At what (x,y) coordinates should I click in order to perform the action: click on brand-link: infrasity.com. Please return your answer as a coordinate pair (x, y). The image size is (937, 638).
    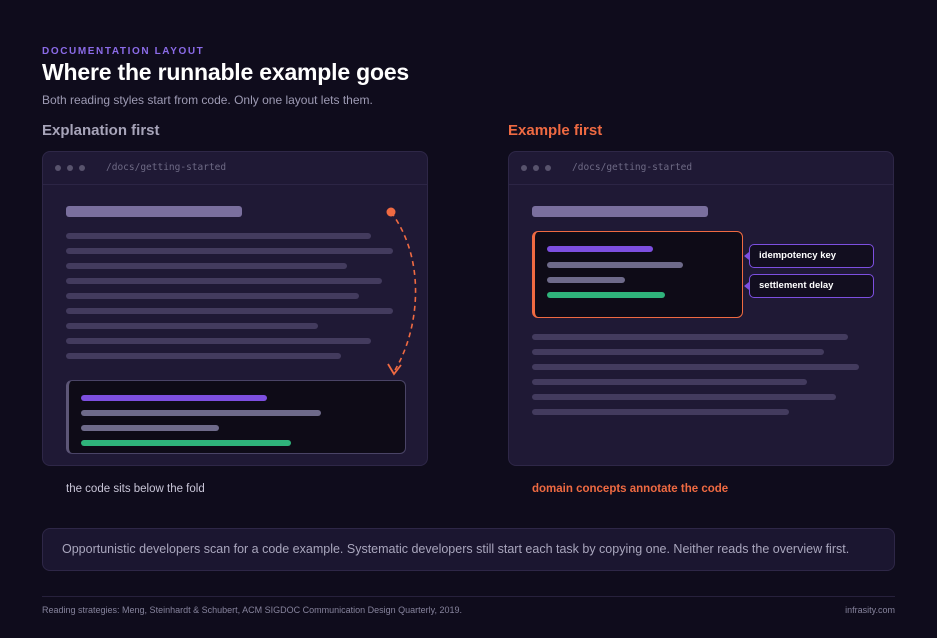
    Looking at the image, I should click on (870, 610).